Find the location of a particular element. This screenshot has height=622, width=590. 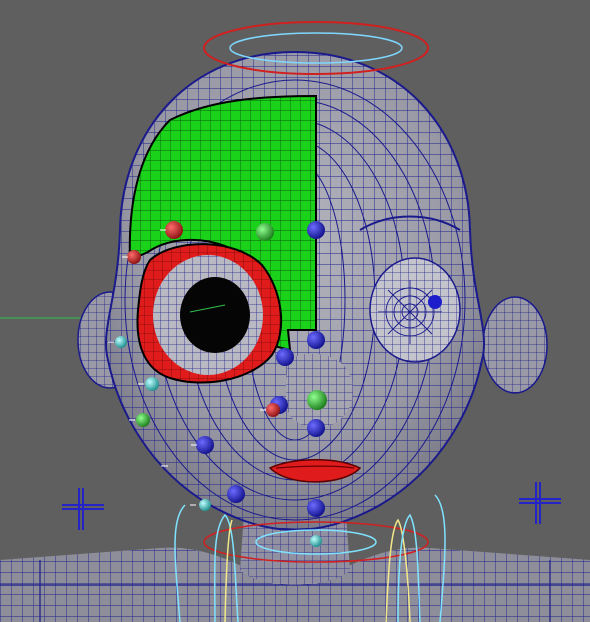

right-locator is located at coordinates (540, 503).